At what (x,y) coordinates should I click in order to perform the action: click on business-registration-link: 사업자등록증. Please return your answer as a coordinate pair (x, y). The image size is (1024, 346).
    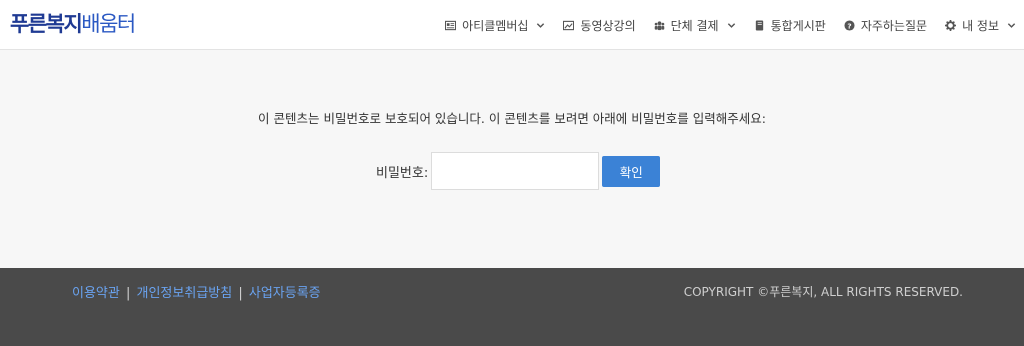
    Looking at the image, I should click on (285, 293).